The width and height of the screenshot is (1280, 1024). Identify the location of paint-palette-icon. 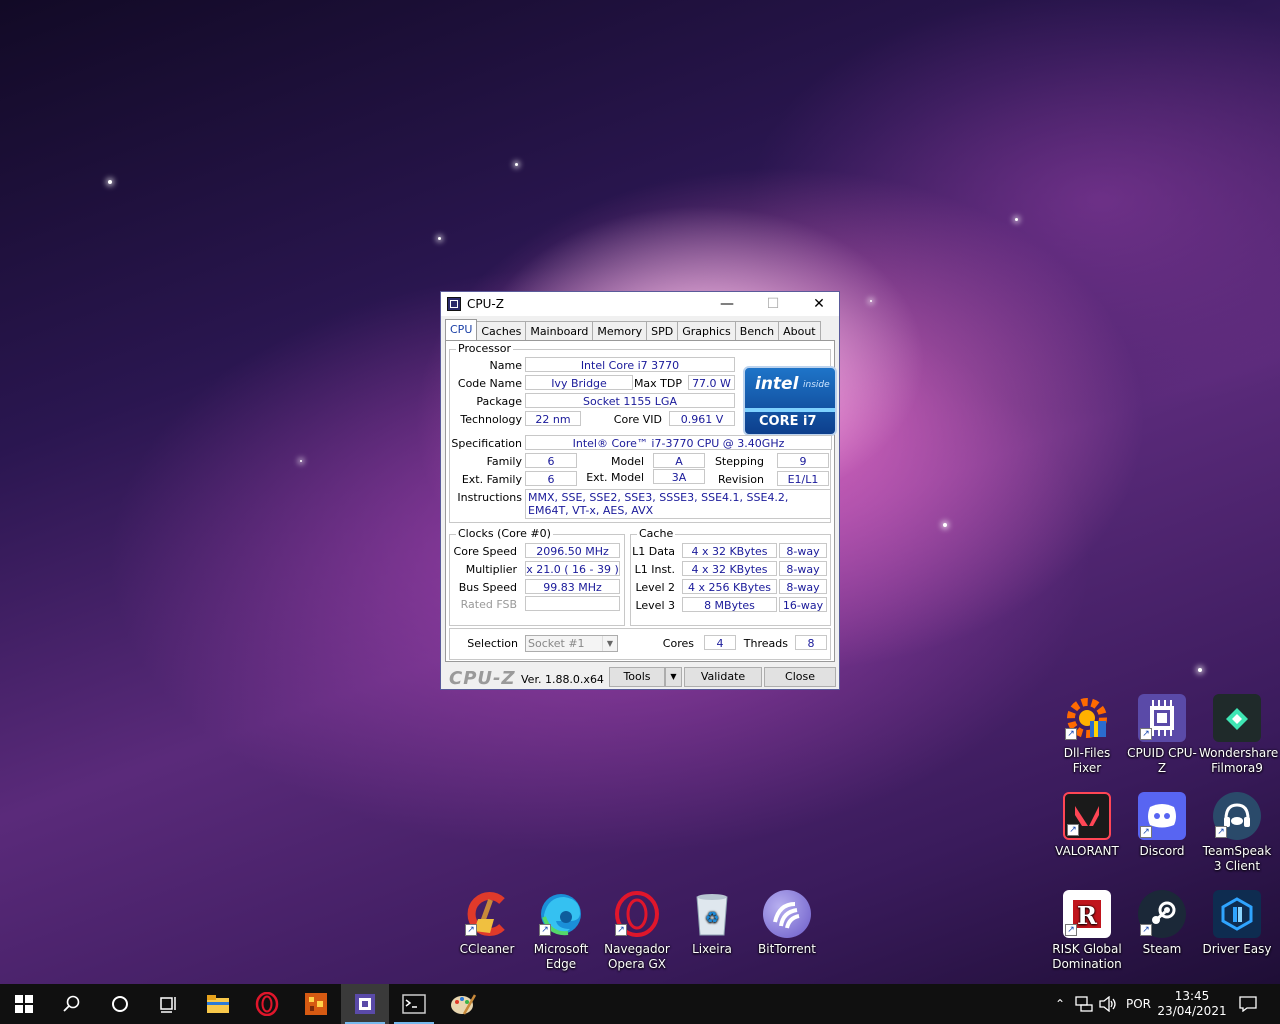
(463, 1004).